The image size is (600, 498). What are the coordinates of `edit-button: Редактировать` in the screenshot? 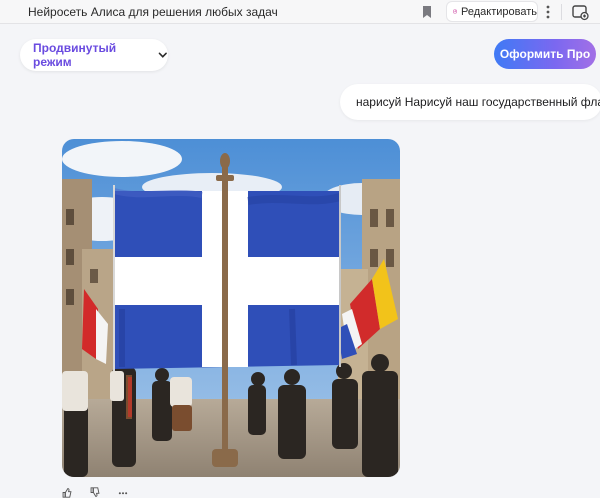 It's located at (492, 11).